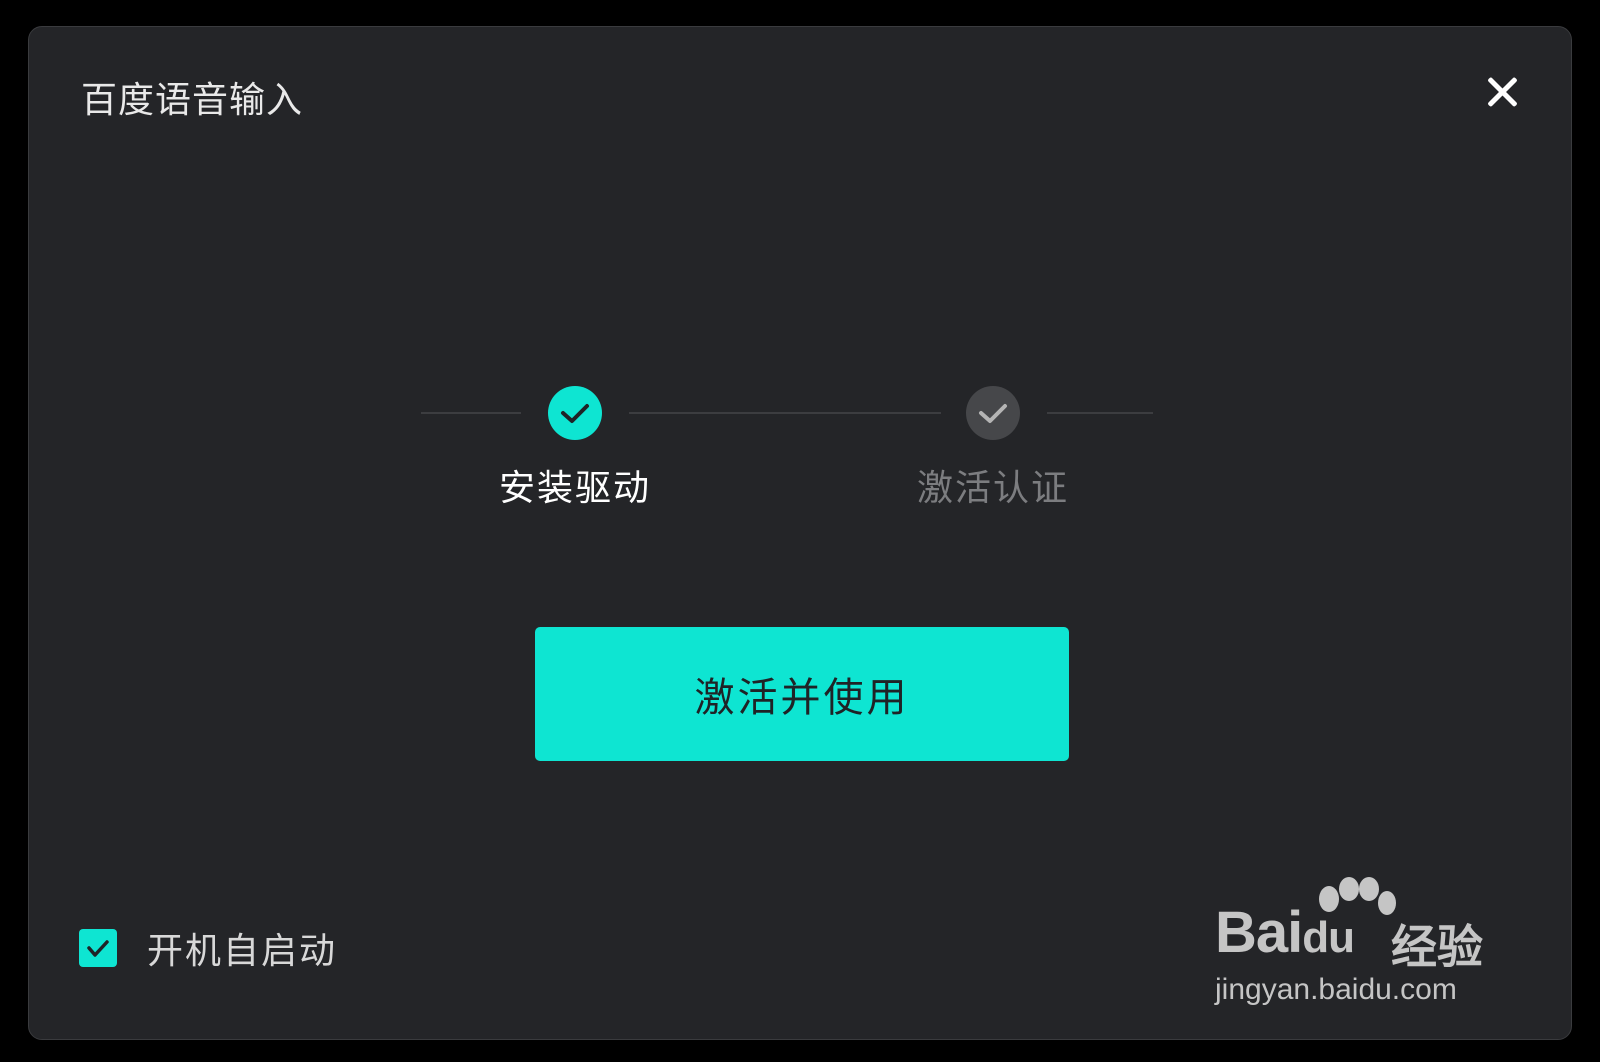 This screenshot has height=1062, width=1600. I want to click on step-1-check-icon, so click(575, 413).